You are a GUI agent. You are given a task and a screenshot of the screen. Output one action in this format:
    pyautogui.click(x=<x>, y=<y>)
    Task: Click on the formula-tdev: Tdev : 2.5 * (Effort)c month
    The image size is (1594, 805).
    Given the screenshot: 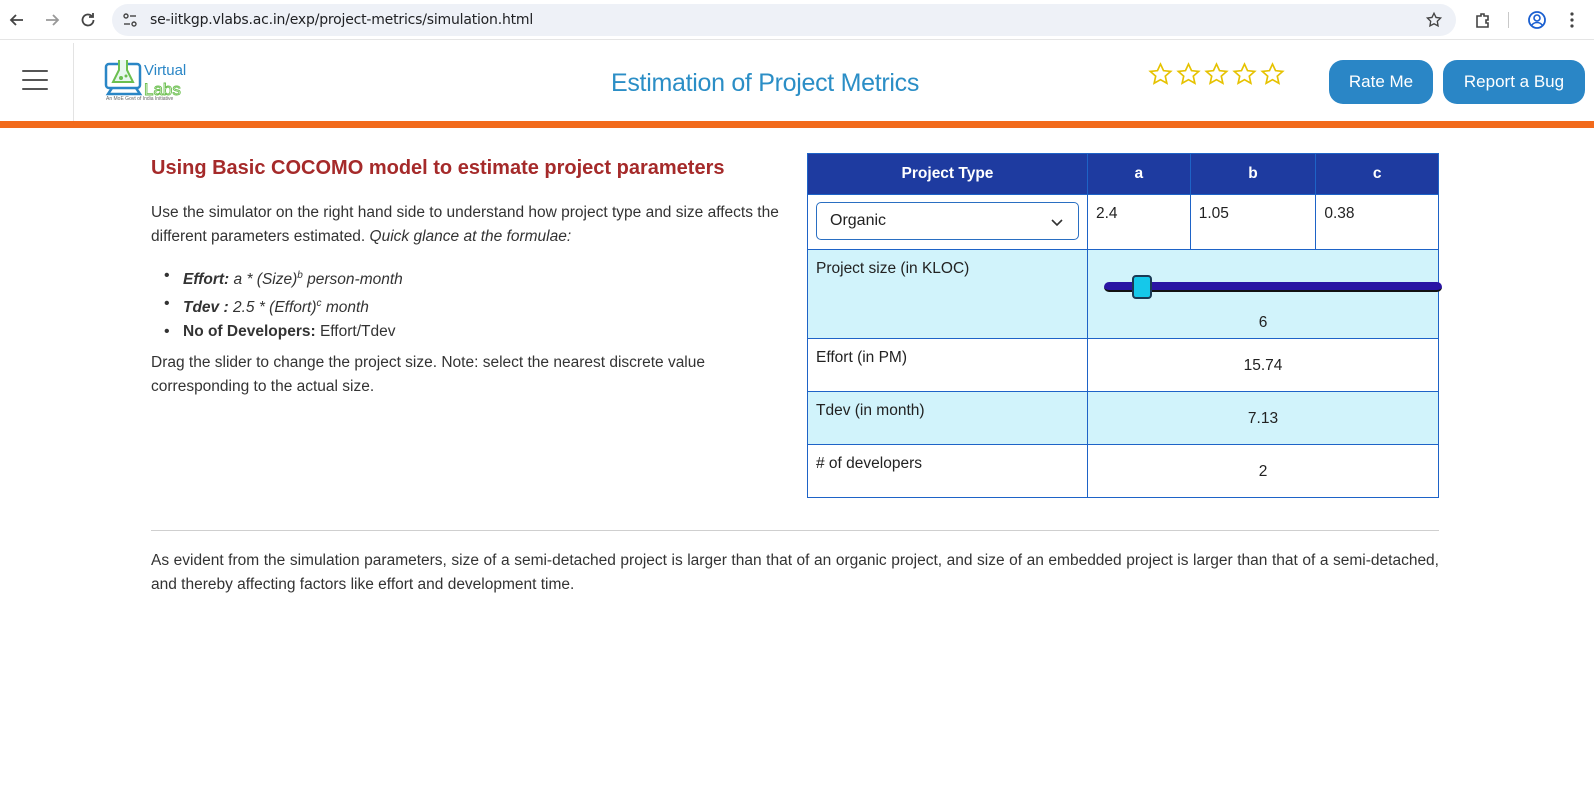 What is the action you would take?
    pyautogui.click(x=277, y=306)
    